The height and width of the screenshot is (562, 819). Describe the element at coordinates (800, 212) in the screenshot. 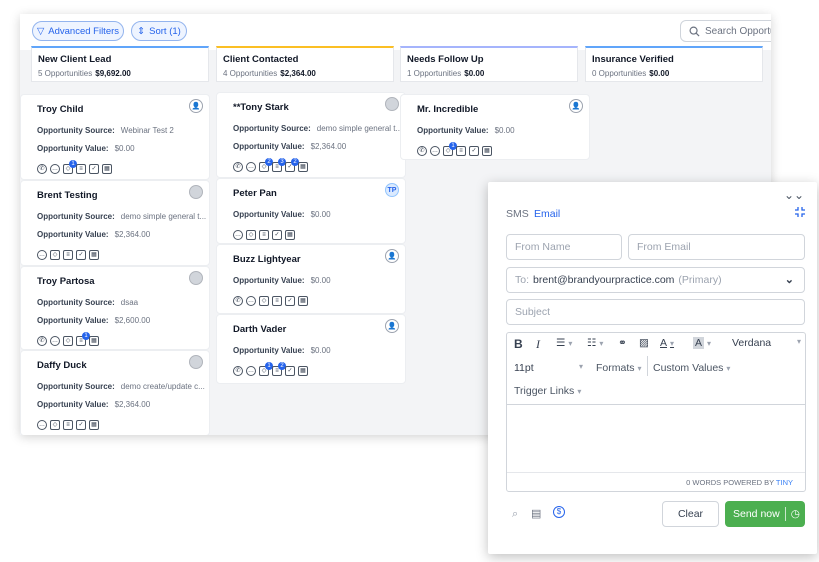

I see `collapse-icon` at that location.